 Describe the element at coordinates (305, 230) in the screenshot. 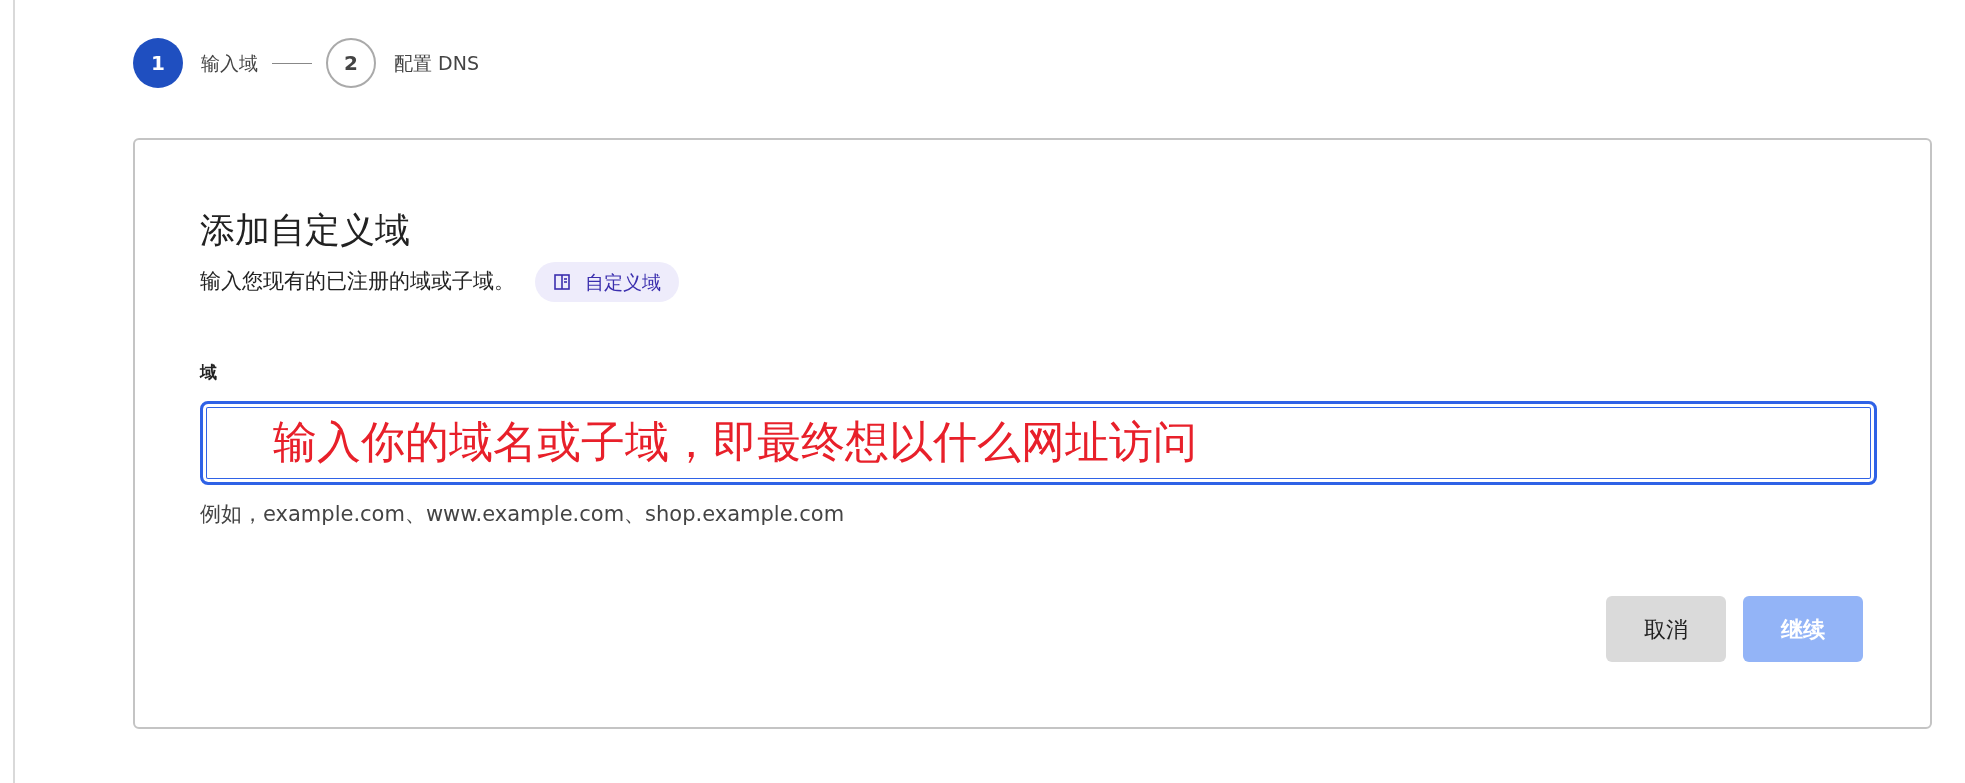

I see `card-title: 添加自定义域` at that location.